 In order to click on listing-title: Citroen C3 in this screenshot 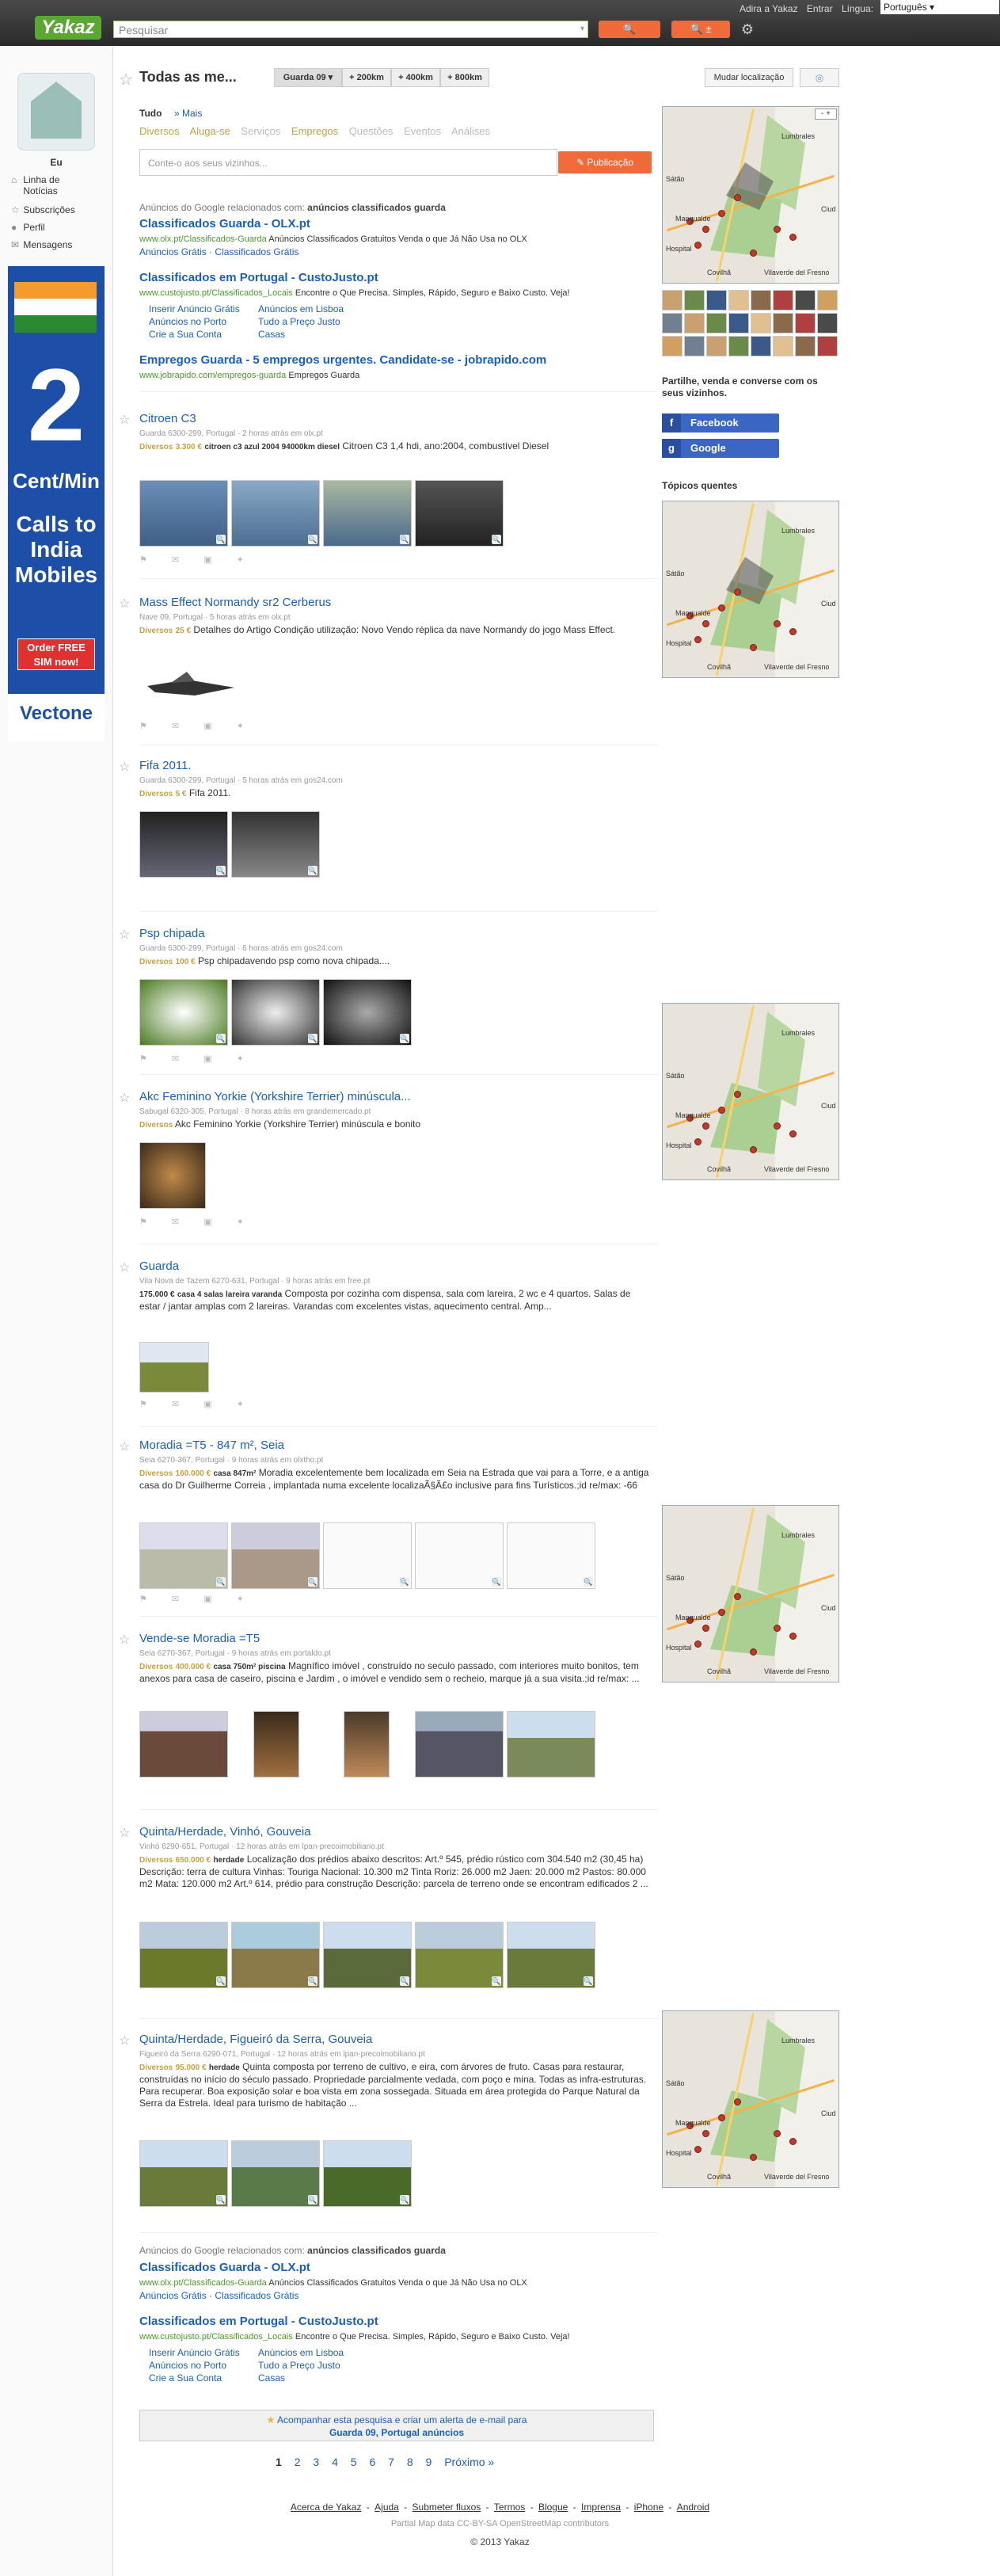, I will do `click(167, 419)`.